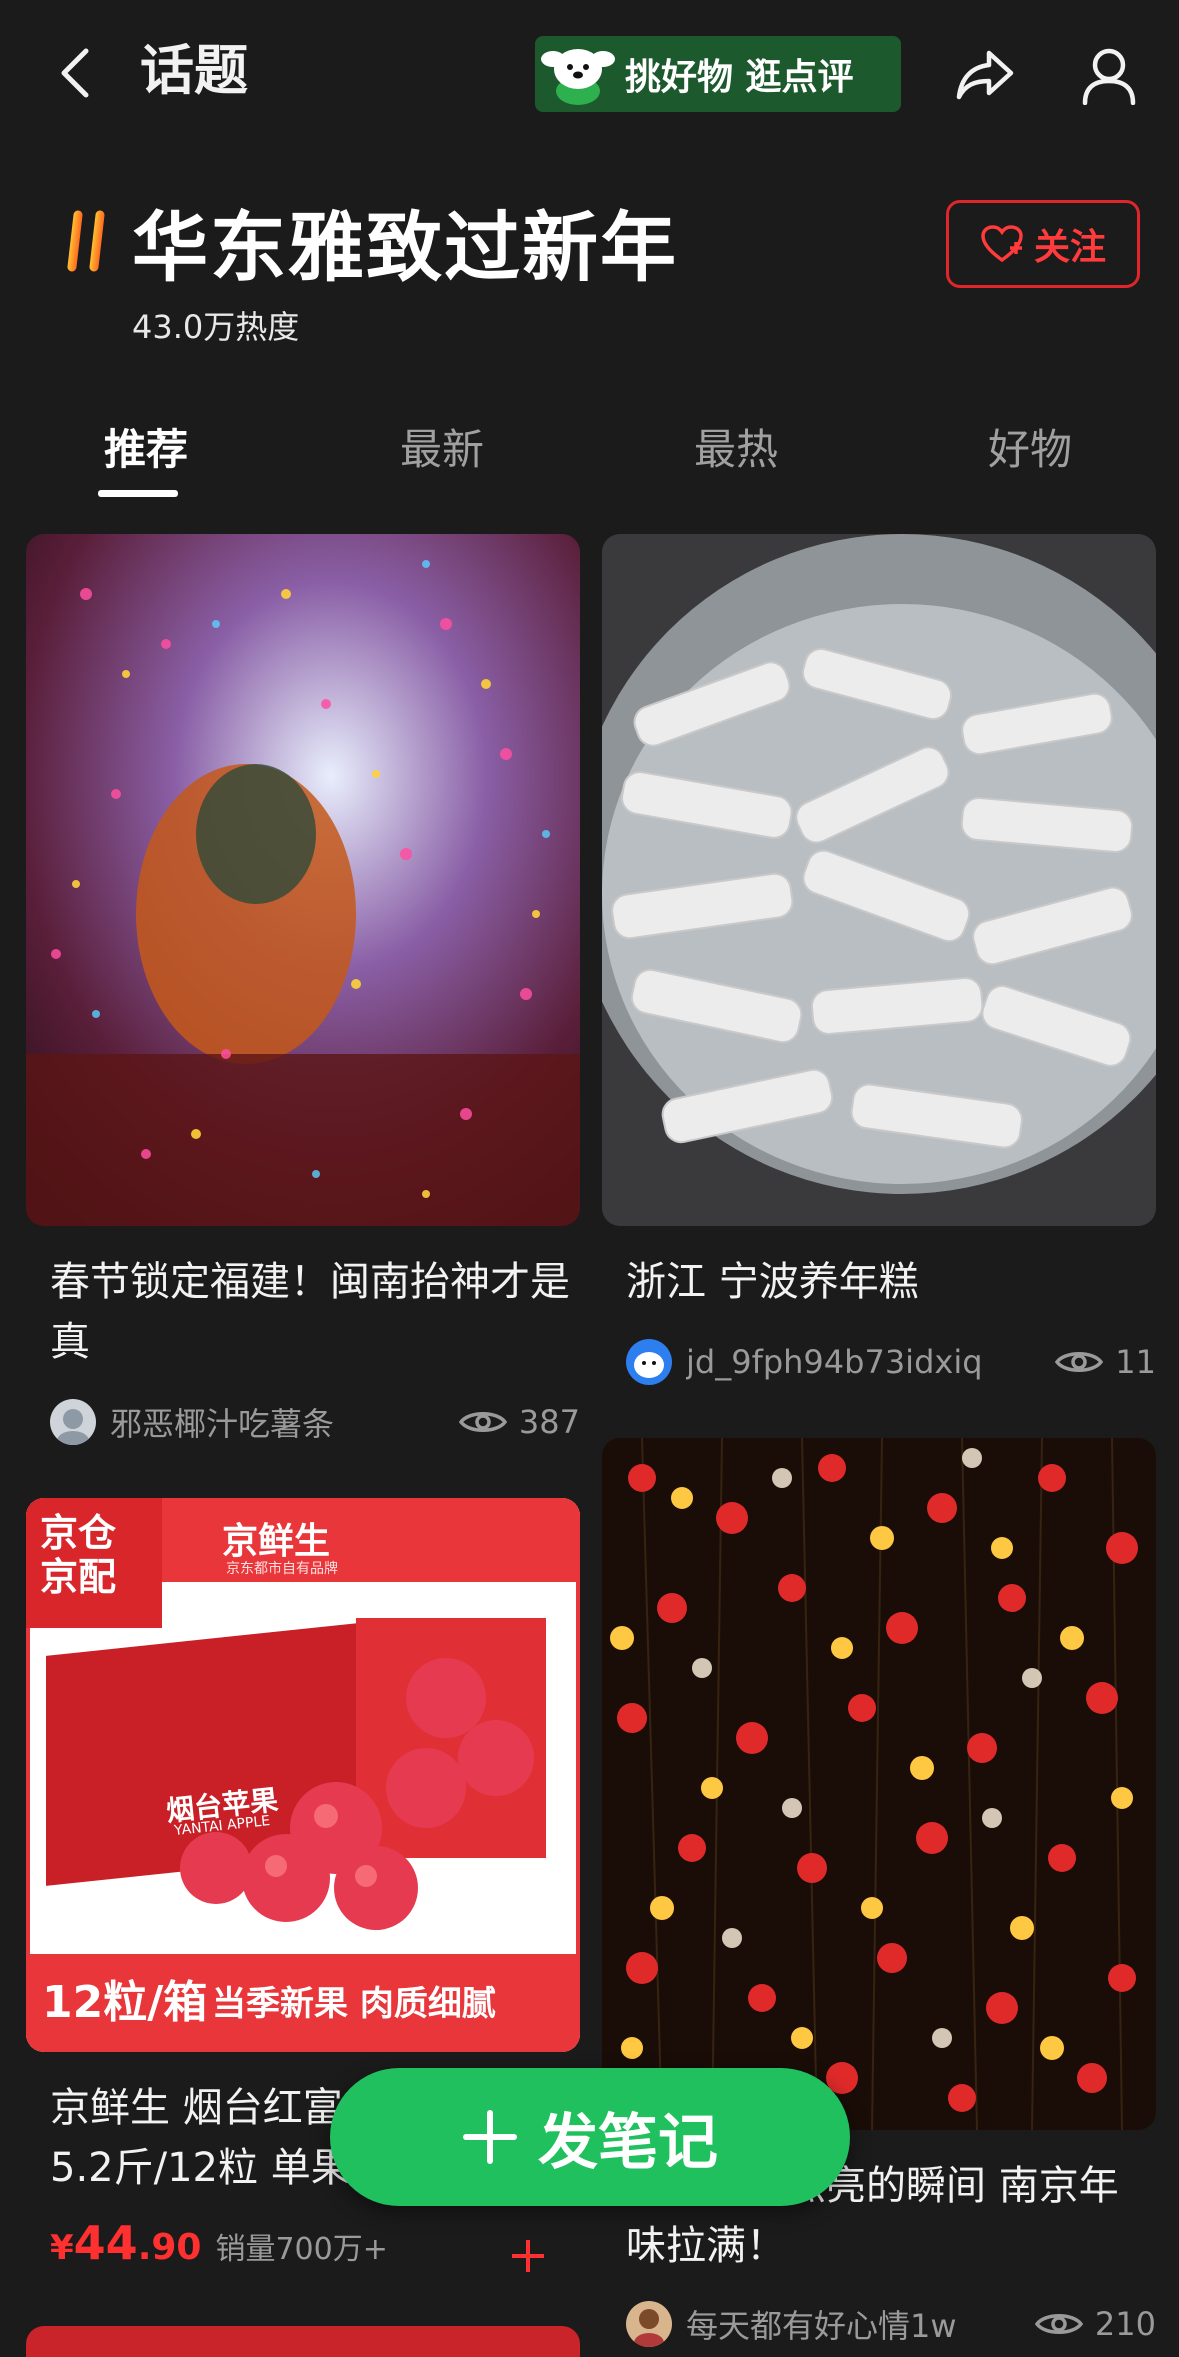  What do you see at coordinates (441, 449) in the screenshot?
I see `tab-label: 最新` at bounding box center [441, 449].